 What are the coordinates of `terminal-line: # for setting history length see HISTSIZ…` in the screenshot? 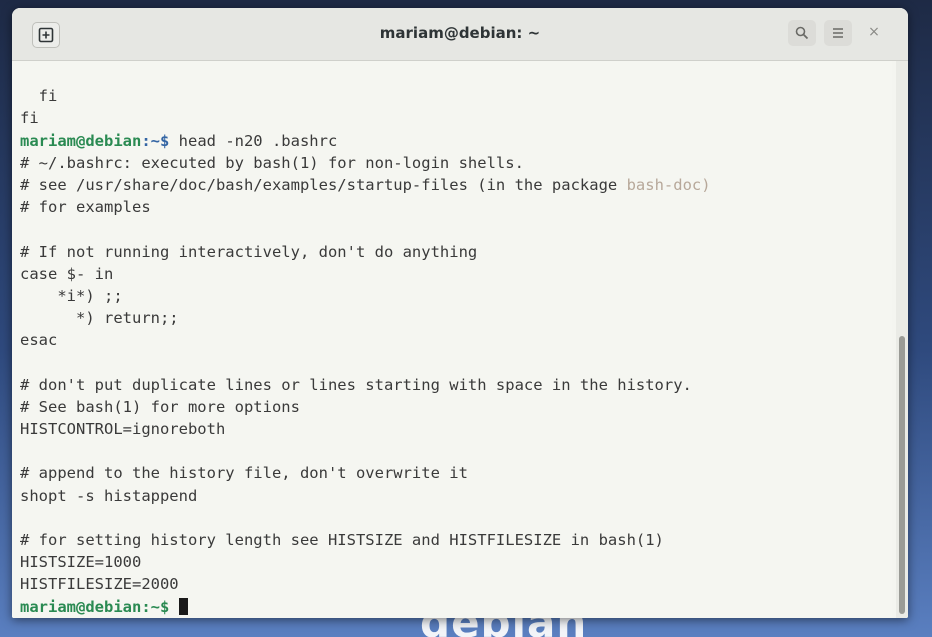 It's located at (342, 539).